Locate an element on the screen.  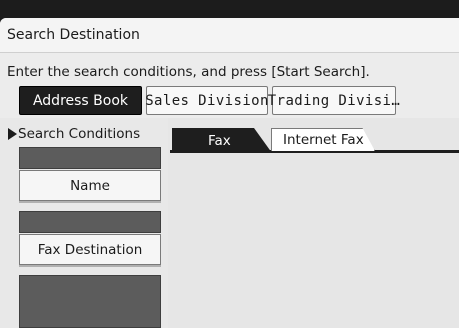
search-conditions-heading: Search Conditions is located at coordinates (74, 134).